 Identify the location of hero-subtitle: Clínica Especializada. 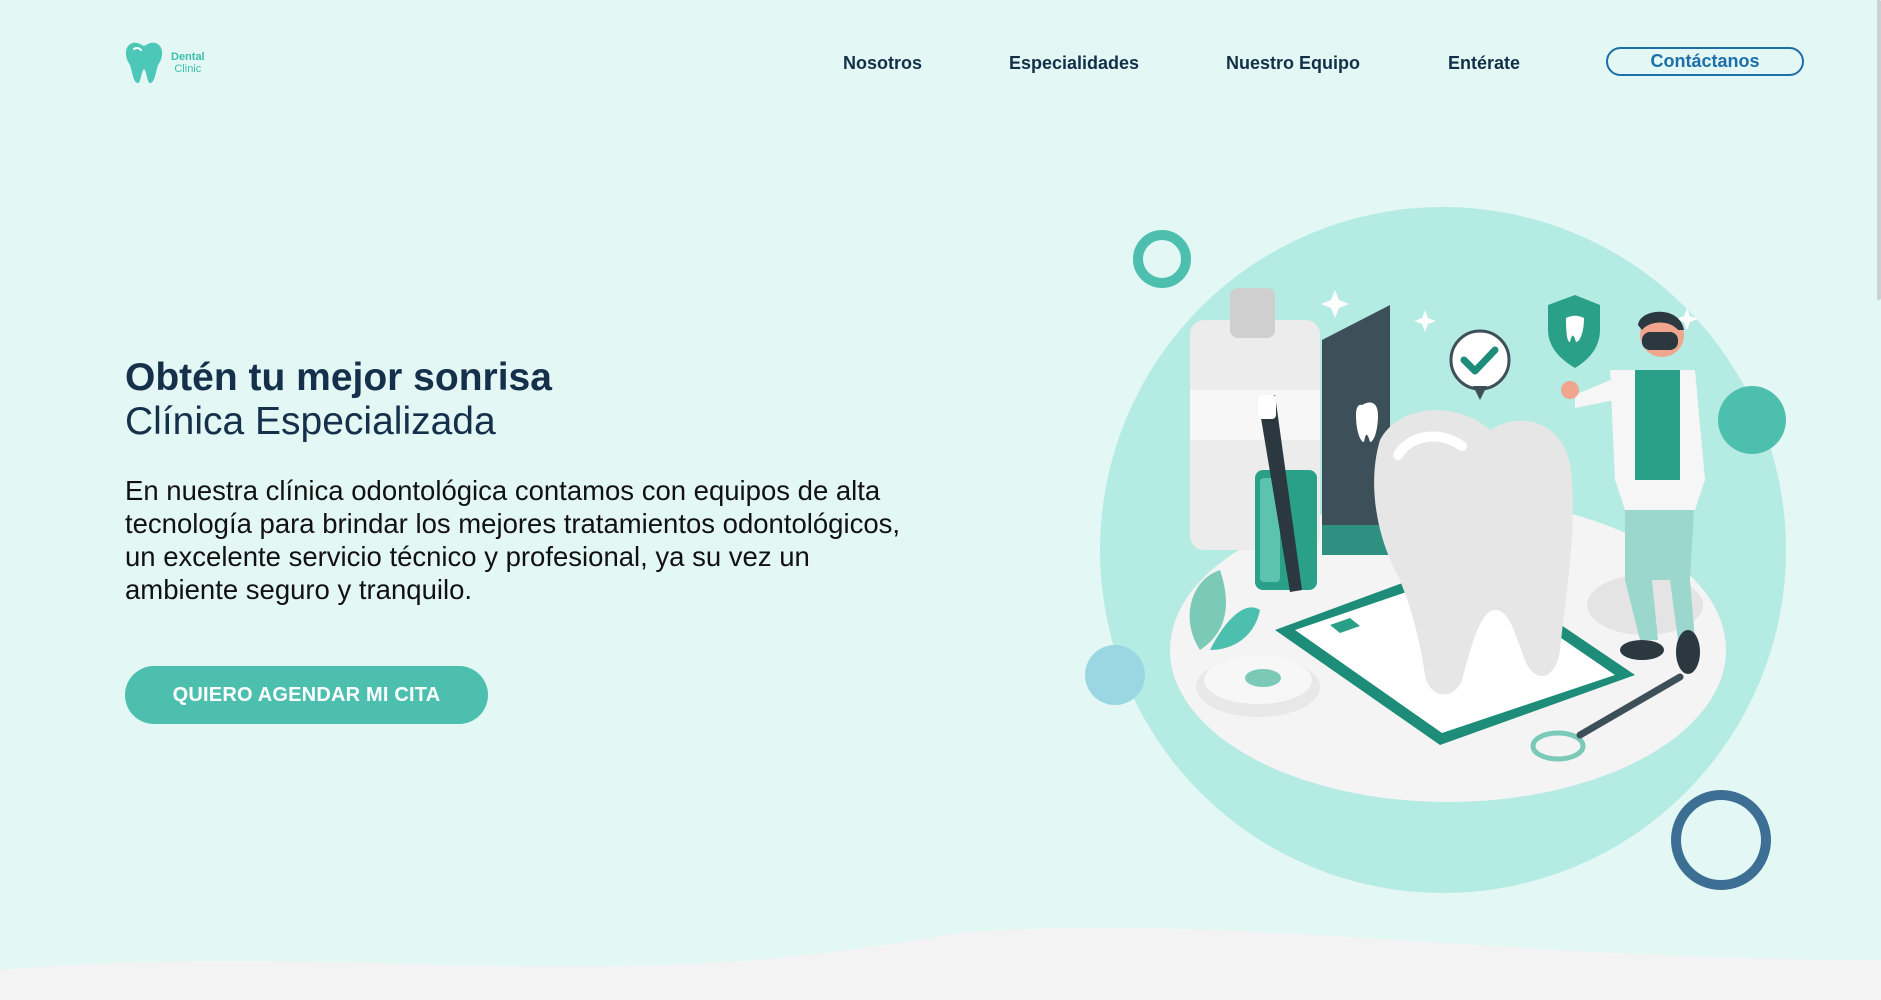
(310, 421).